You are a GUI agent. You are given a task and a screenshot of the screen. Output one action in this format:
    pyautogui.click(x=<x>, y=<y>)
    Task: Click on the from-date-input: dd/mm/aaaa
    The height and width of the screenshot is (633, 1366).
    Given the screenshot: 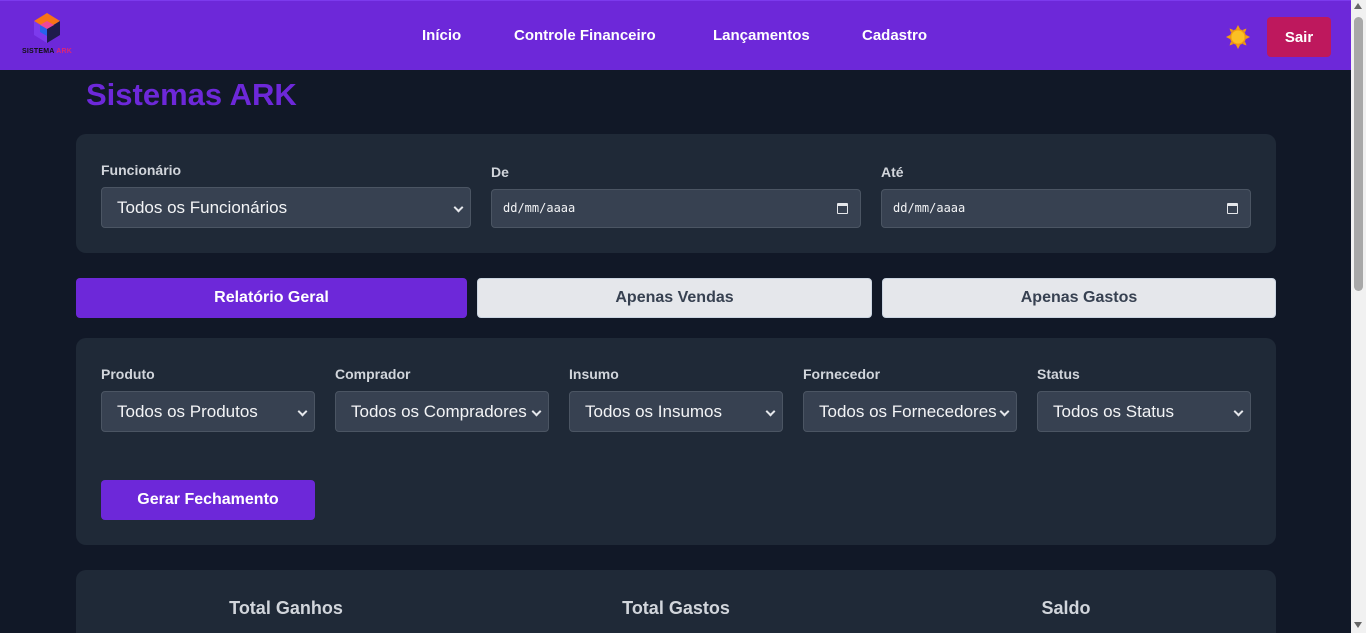 What is the action you would take?
    pyautogui.click(x=676, y=208)
    